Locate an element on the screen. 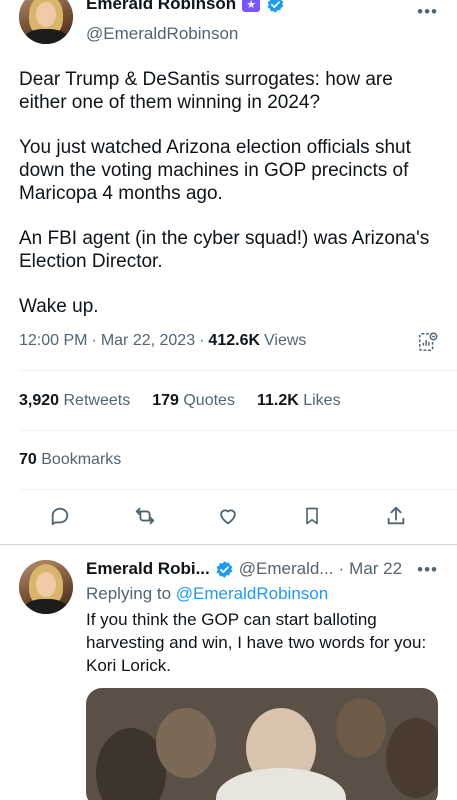 This screenshot has width=457, height=800. tweet-date: Mar 22, 2023 is located at coordinates (148, 341).